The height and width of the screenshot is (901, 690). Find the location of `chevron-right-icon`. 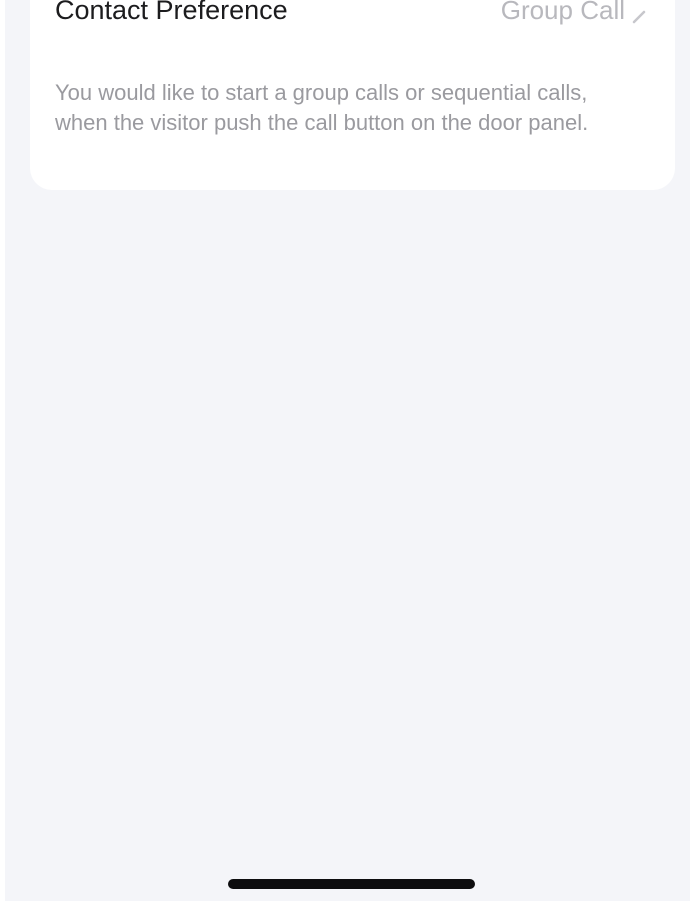

chevron-right-icon is located at coordinates (639, 17).